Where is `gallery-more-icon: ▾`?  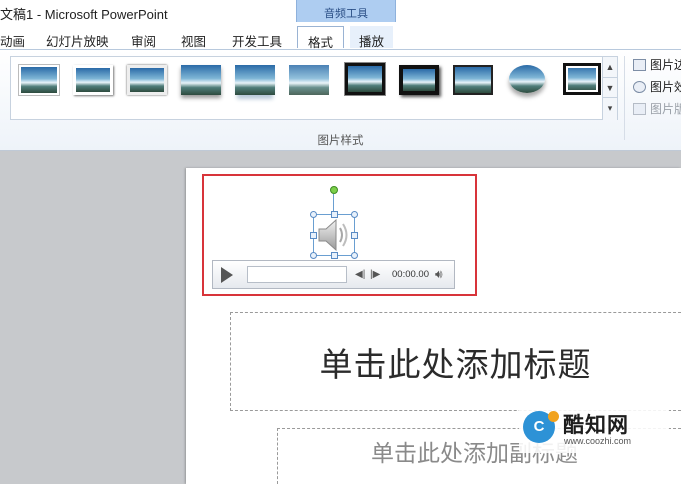 gallery-more-icon: ▾ is located at coordinates (609, 108).